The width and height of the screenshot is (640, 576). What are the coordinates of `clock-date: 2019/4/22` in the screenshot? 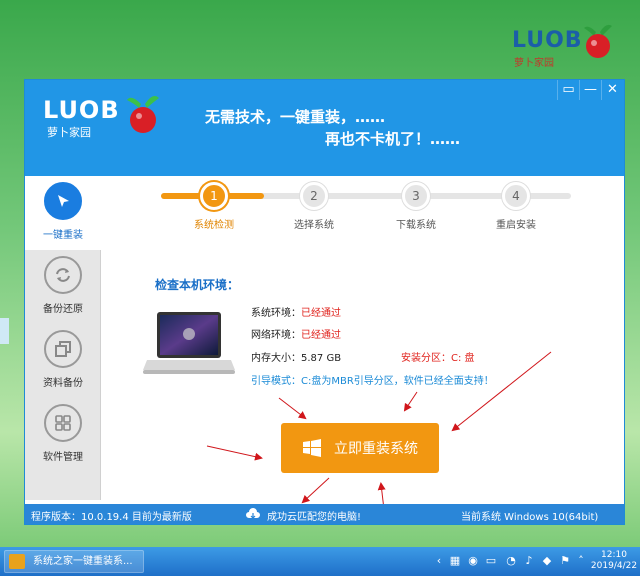 It's located at (614, 566).